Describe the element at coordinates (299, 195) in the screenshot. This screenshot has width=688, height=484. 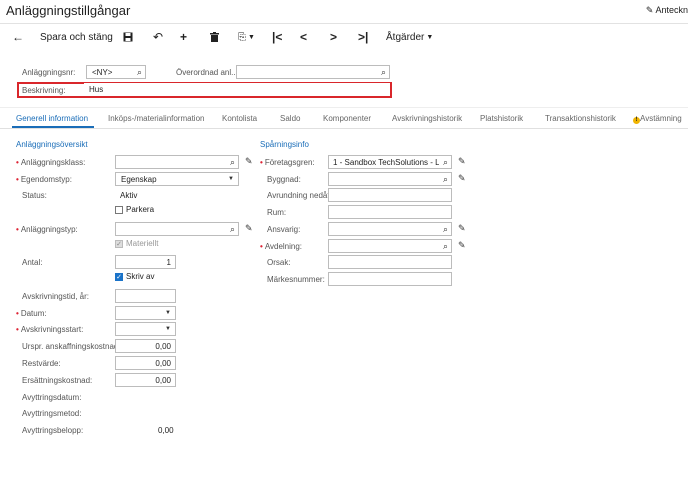
I see `rounding-label: Avrundning nedåt:` at that location.